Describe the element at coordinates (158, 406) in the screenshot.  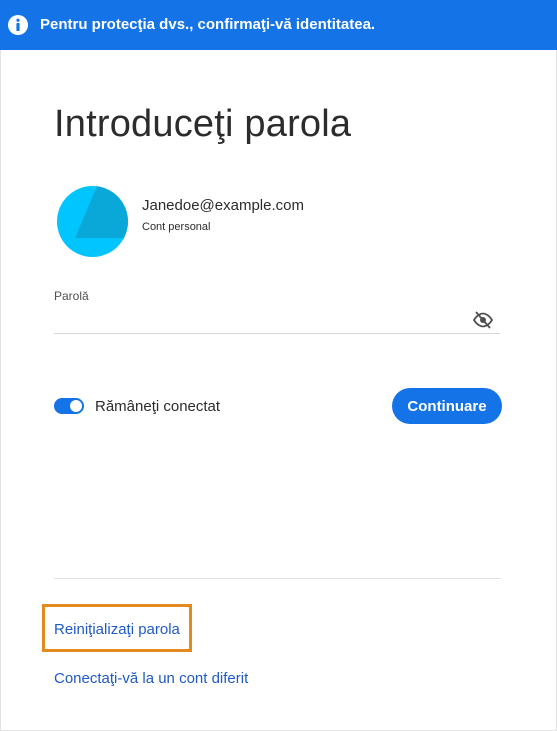
I see `stay-signed-in-label: Rămâneţi conectat` at that location.